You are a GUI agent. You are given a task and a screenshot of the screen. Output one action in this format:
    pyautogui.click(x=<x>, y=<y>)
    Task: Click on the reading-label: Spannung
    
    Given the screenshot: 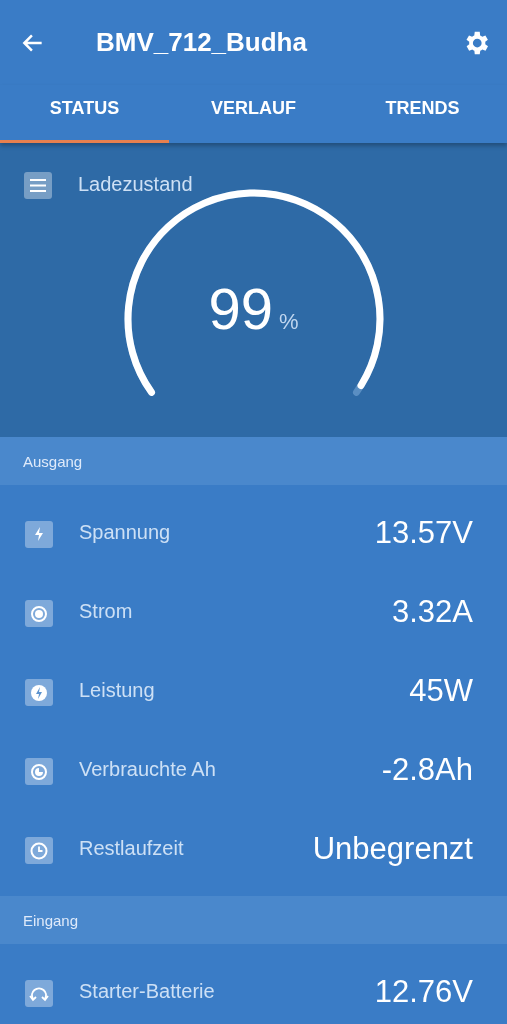 What is the action you would take?
    pyautogui.click(x=125, y=532)
    